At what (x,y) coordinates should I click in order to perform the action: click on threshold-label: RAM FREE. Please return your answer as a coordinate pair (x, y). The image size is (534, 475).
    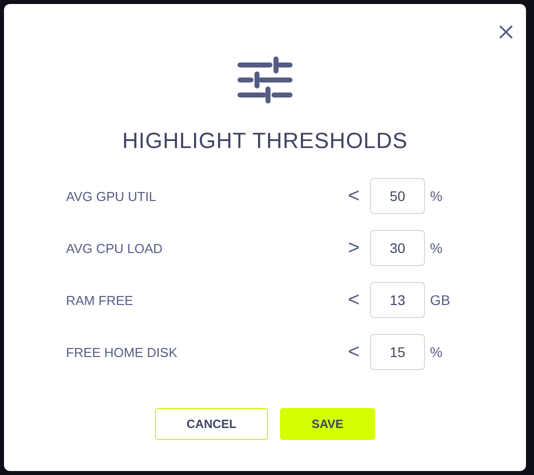
    Looking at the image, I should click on (100, 300).